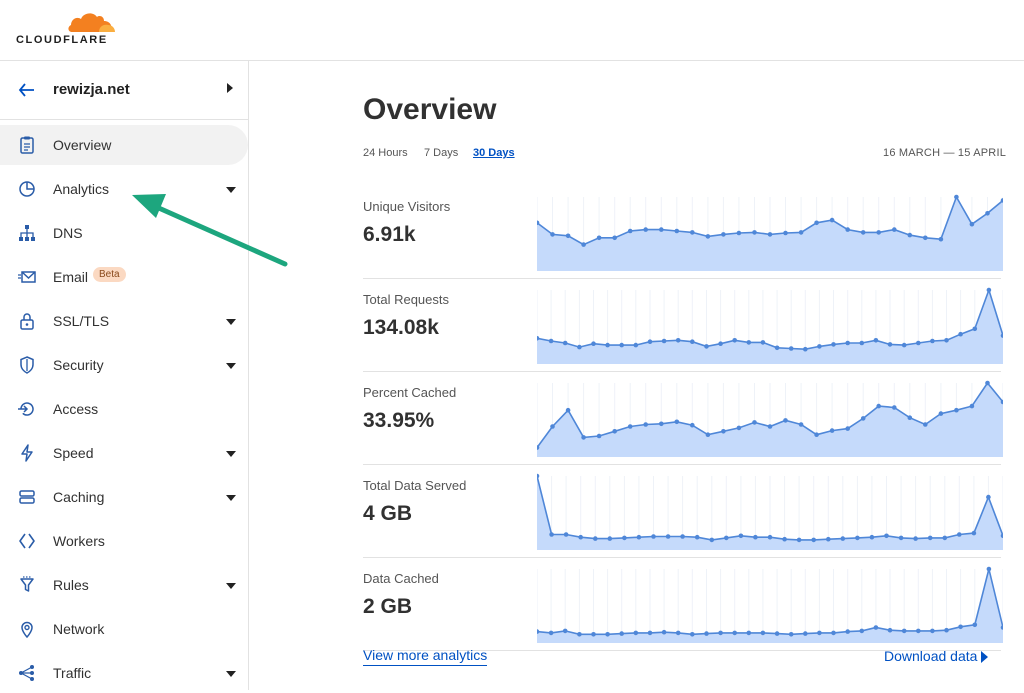 Image resolution: width=1024 pixels, height=693 pixels. I want to click on metric-total-requests: Total Requests 134.08k, so click(683, 325).